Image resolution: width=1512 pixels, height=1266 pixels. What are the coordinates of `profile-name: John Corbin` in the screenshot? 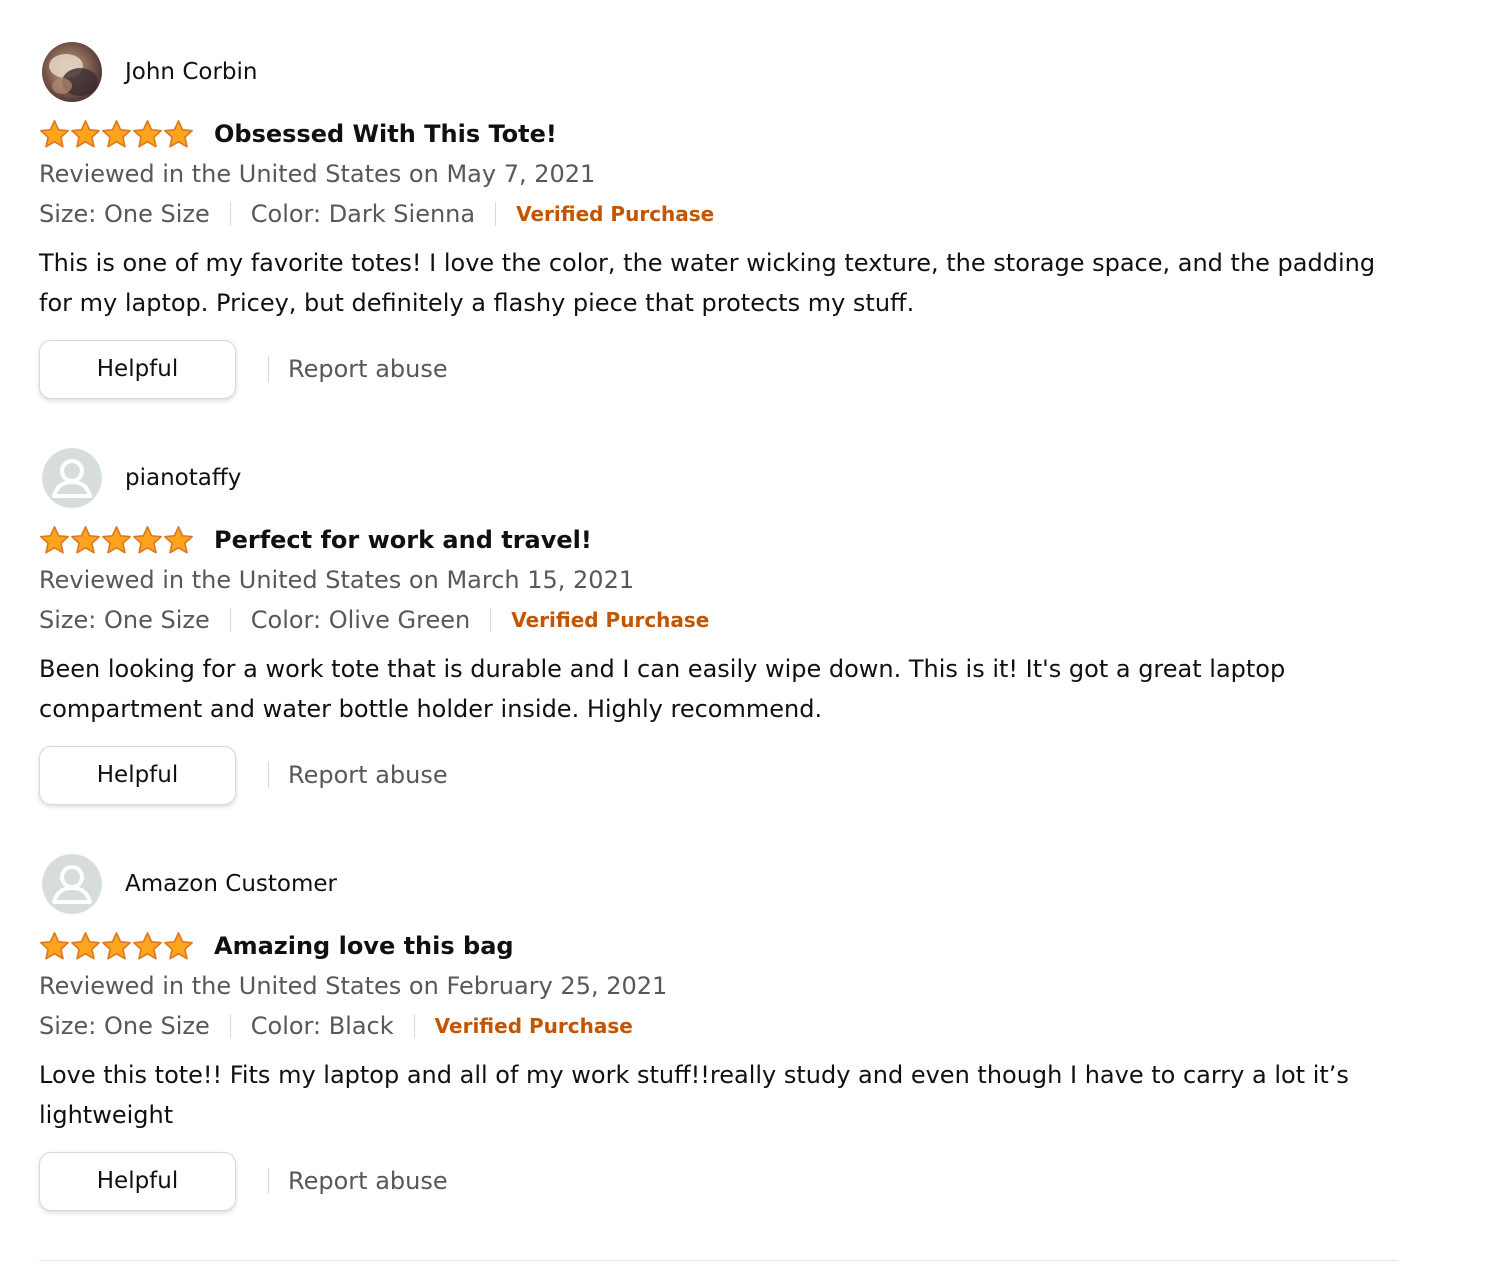 It's located at (191, 72).